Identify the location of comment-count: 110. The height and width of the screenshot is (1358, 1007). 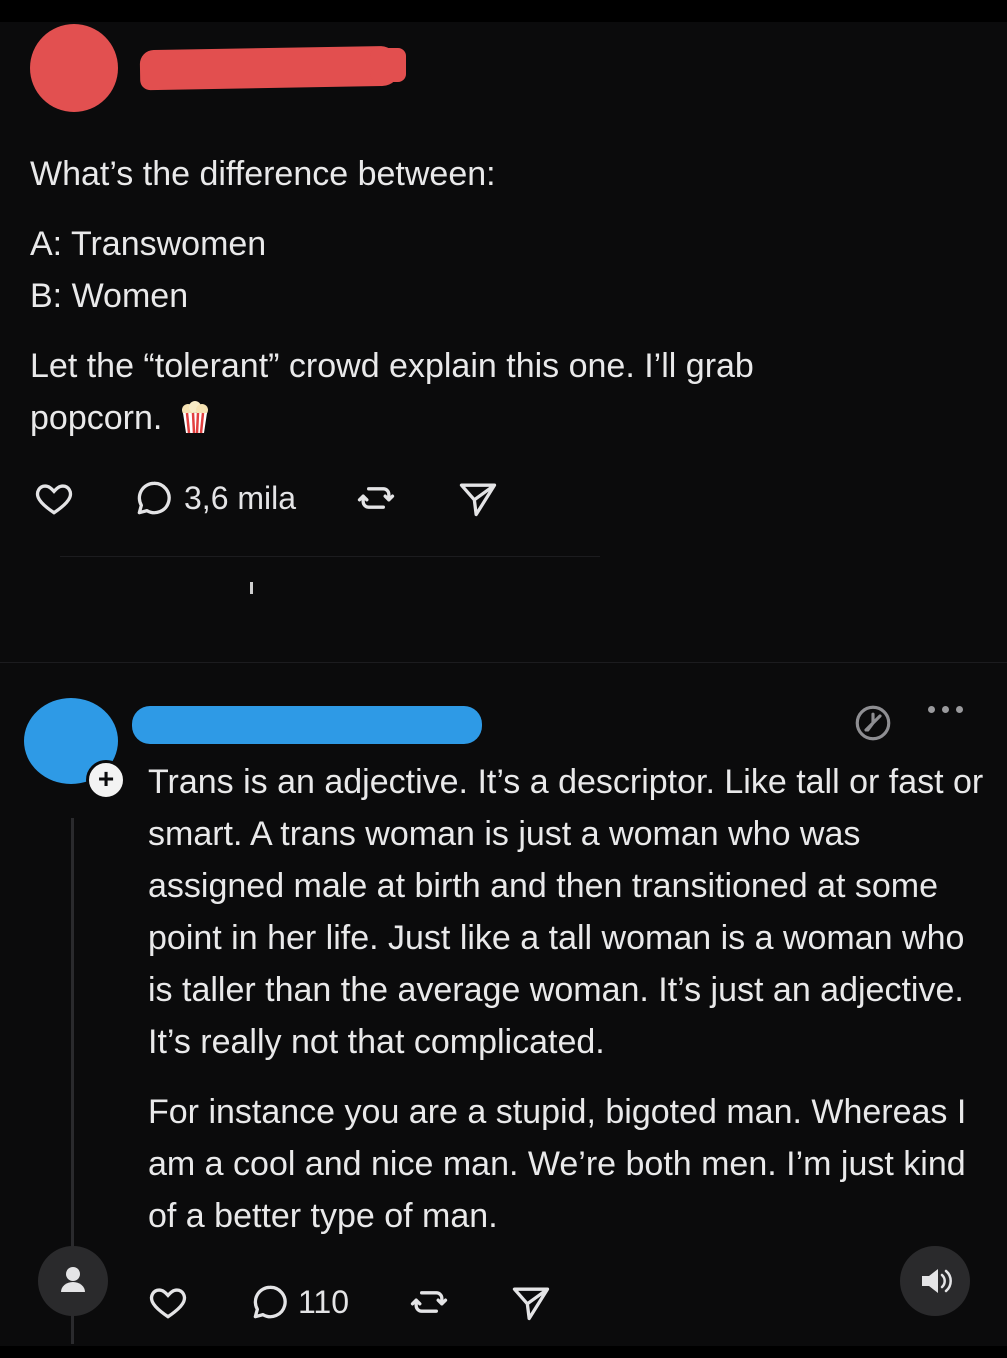
(324, 1301).